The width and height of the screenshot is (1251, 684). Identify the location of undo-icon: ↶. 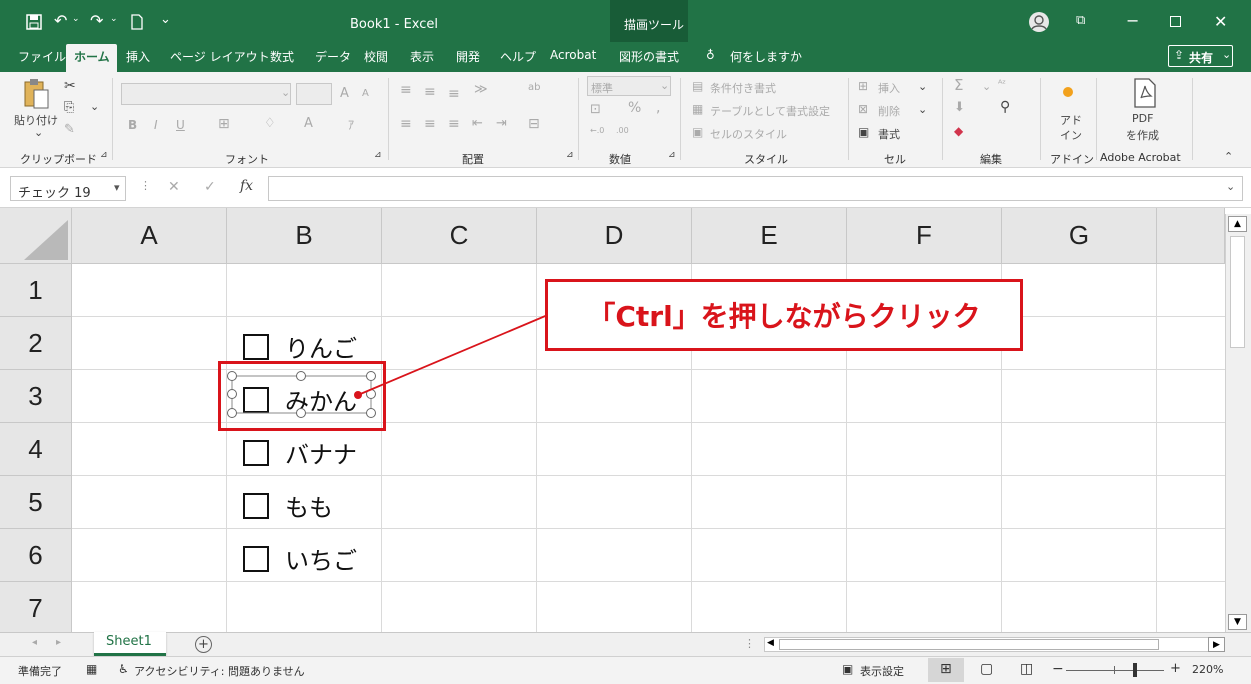
(60, 20).